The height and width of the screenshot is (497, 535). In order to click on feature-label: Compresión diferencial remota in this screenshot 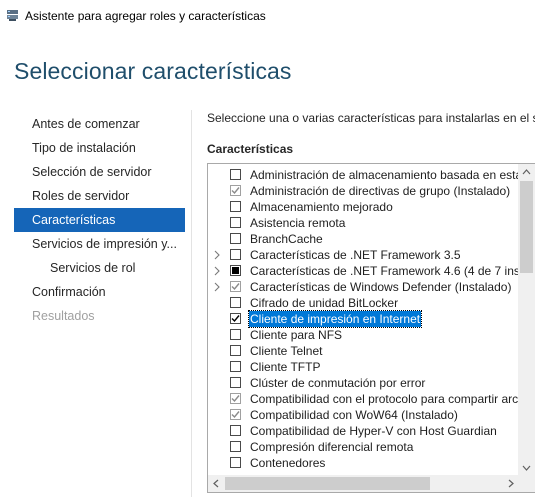, I will do `click(331, 447)`.